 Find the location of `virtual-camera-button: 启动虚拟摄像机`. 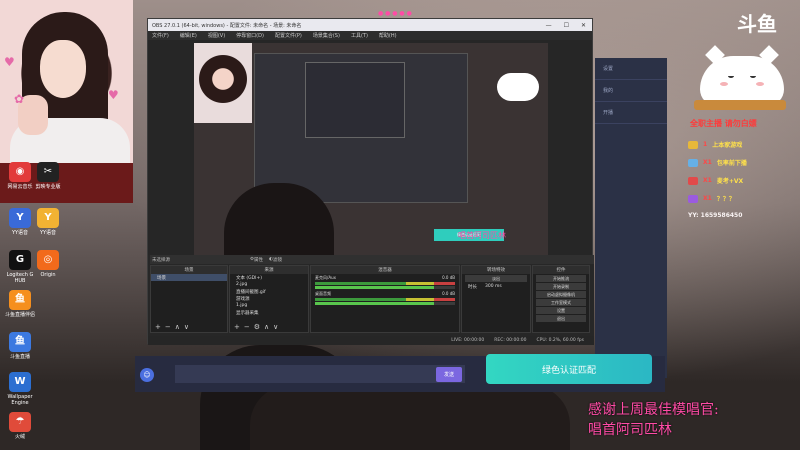

virtual-camera-button: 启动虚拟摄像机 is located at coordinates (561, 294).